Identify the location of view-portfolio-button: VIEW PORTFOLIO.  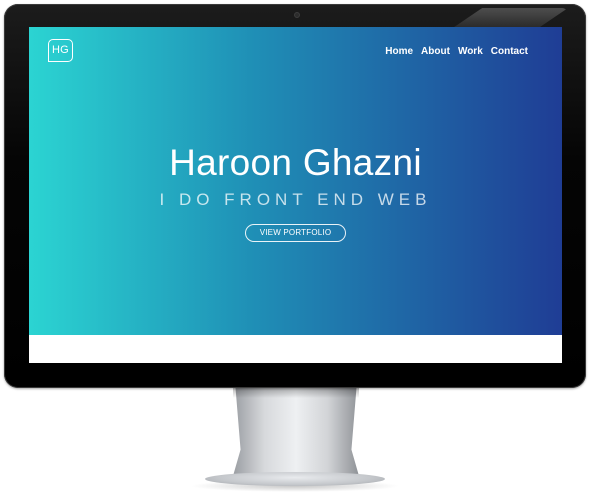
(295, 233).